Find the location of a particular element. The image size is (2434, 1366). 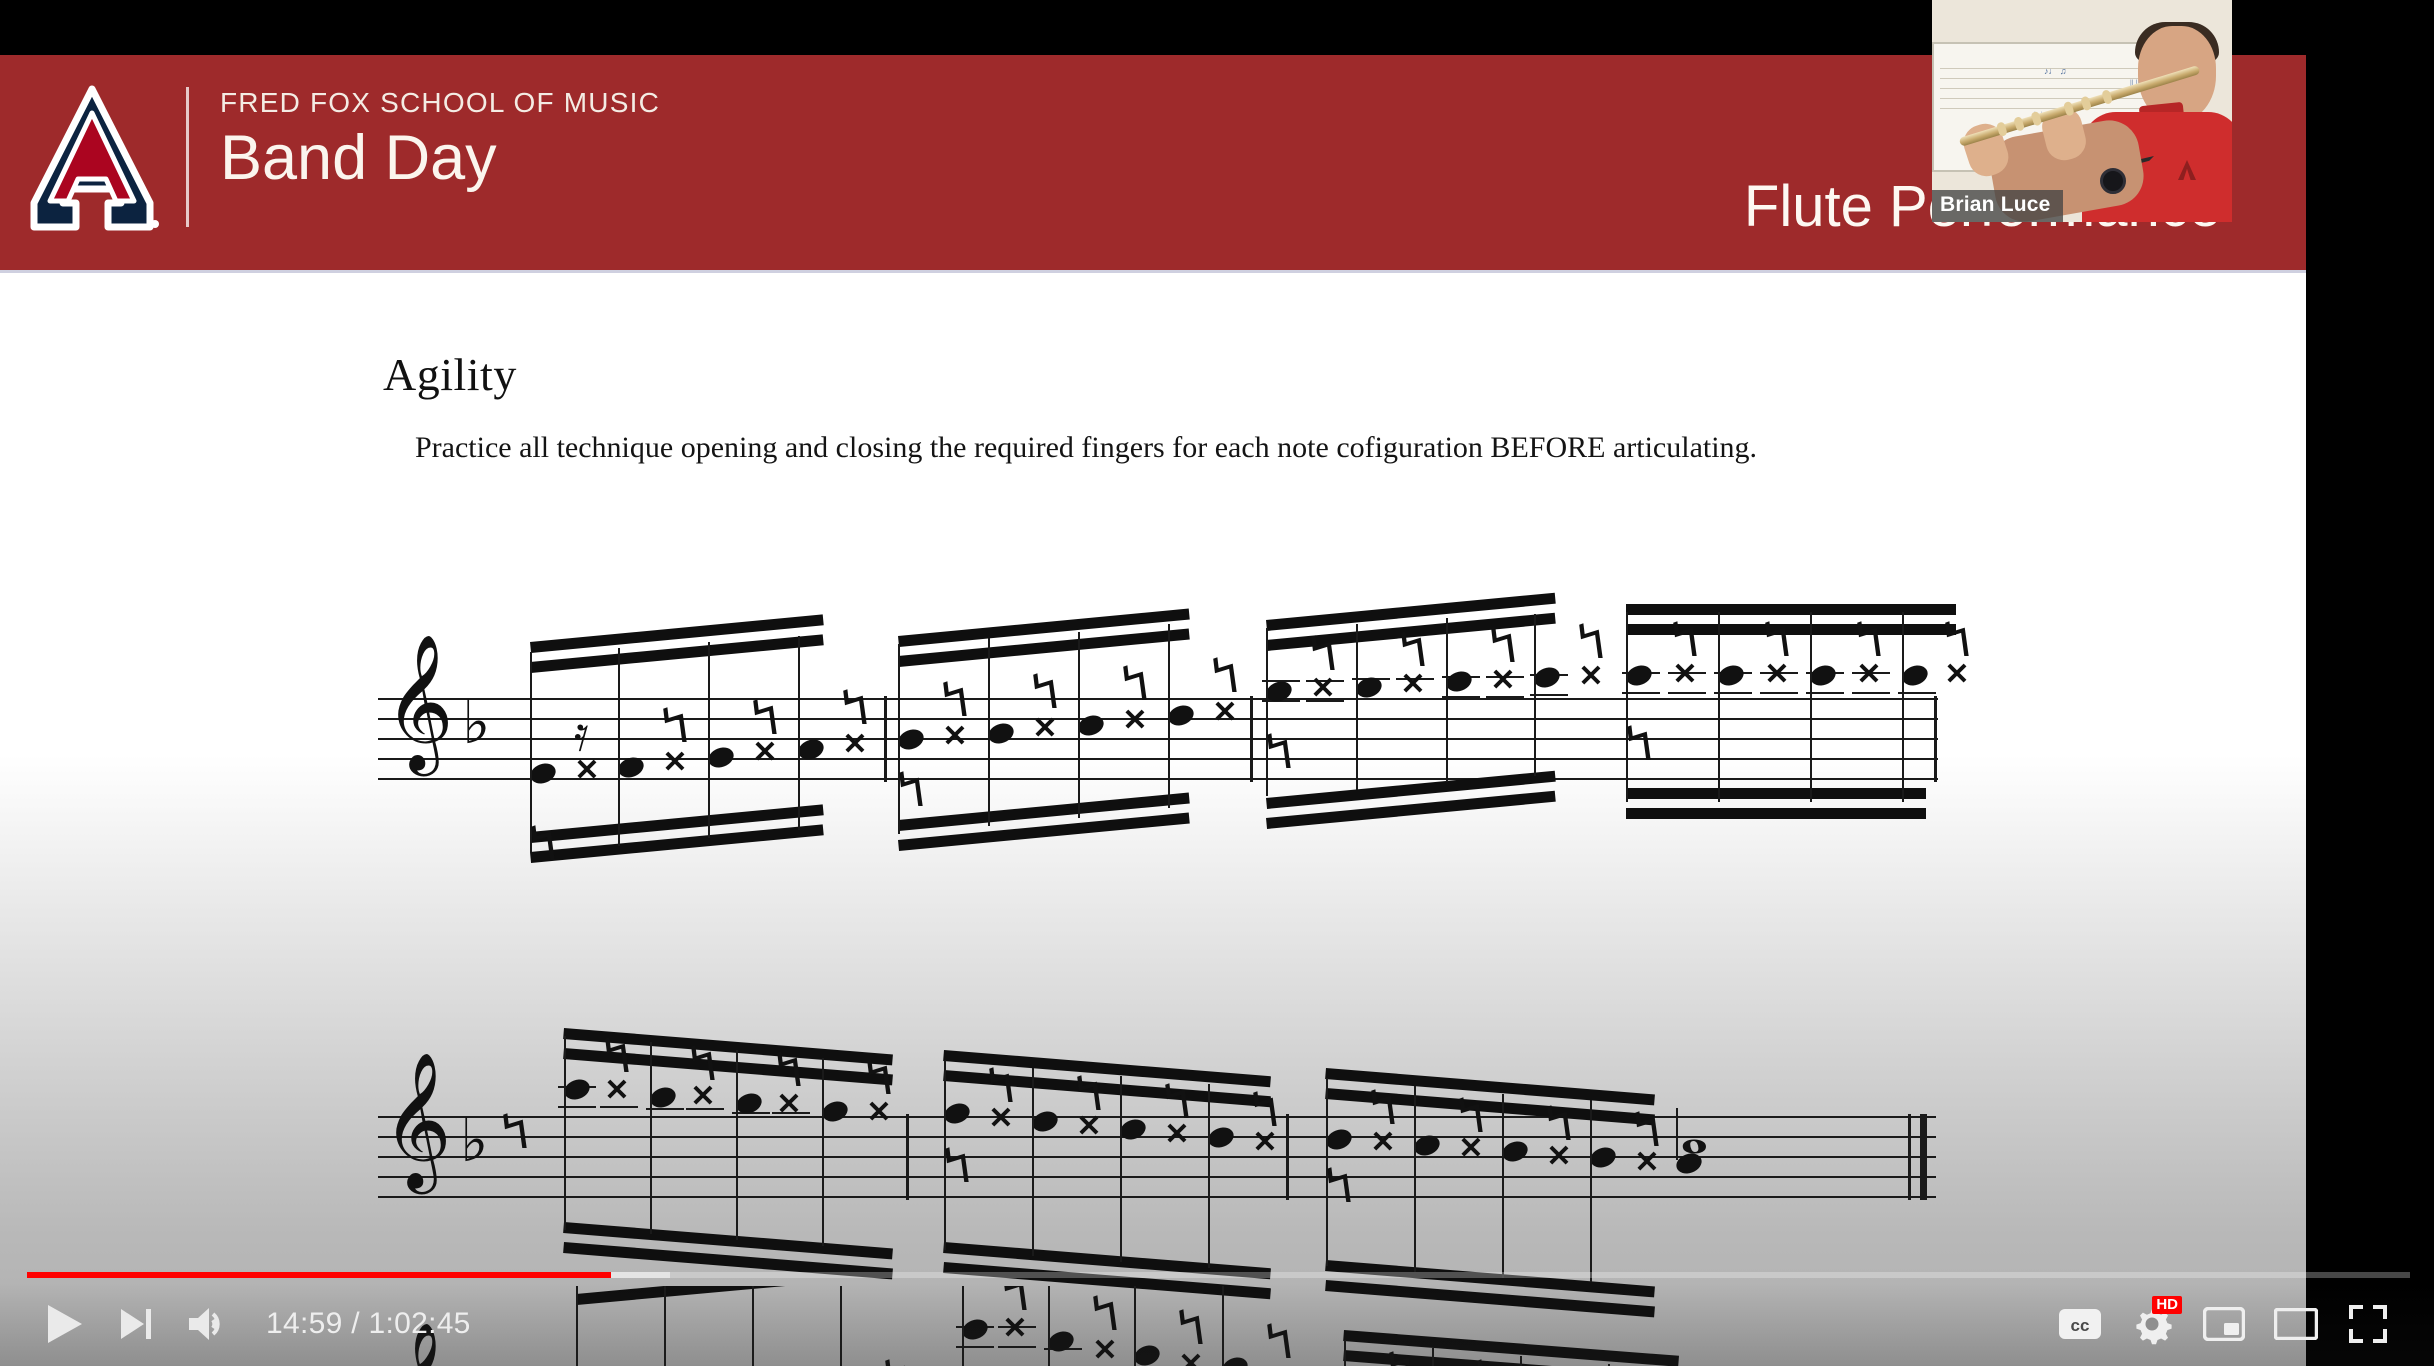

player-controls: 14:59 / 1:02:45 cc HD is located at coordinates (1217, 1324).